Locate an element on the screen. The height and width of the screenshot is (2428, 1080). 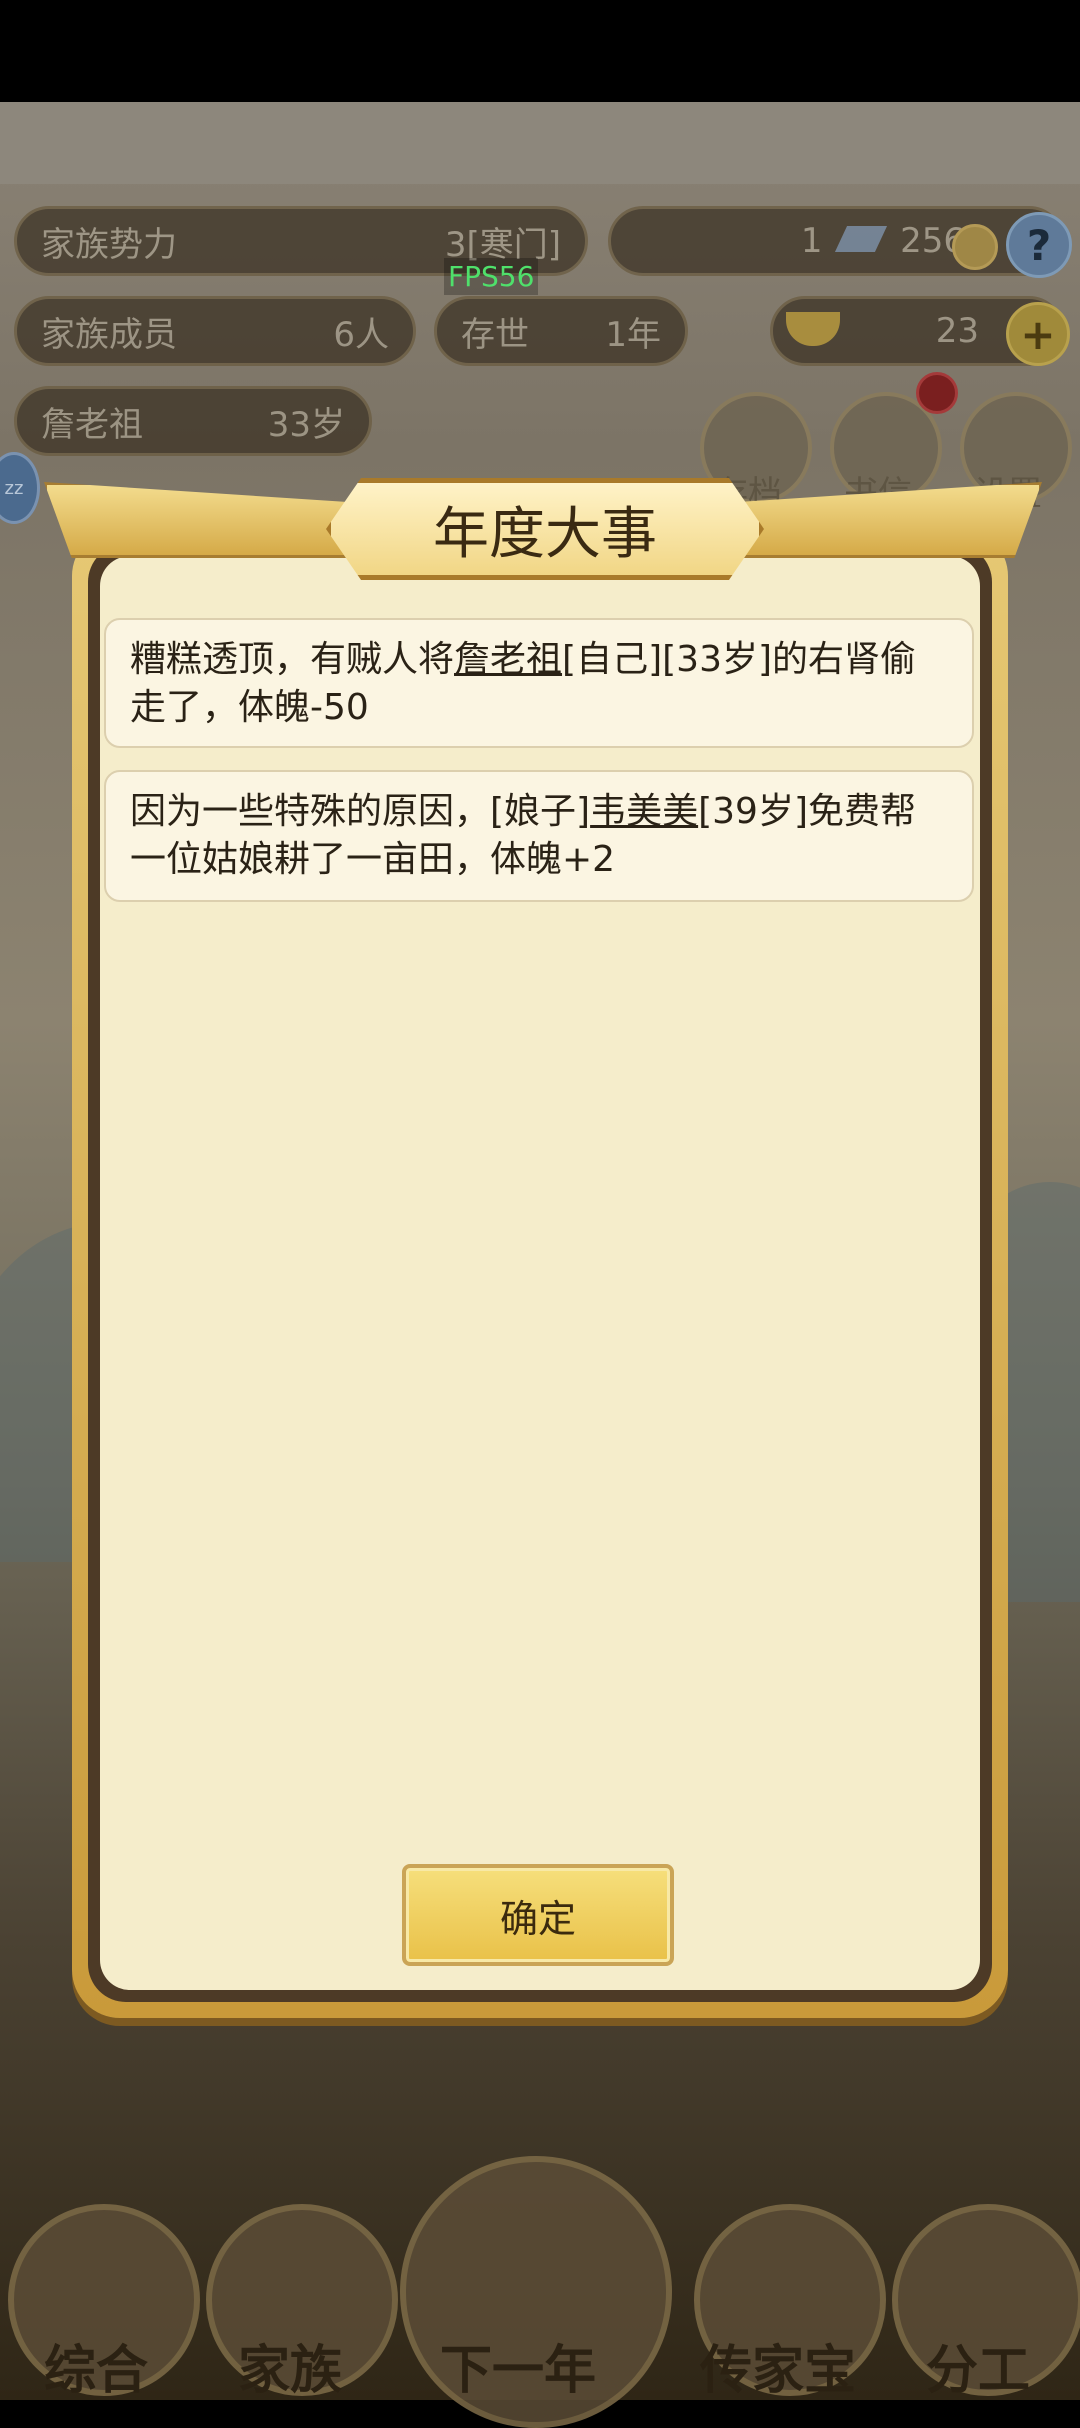
character-link: 詹老祖 is located at coordinates (508, 659).